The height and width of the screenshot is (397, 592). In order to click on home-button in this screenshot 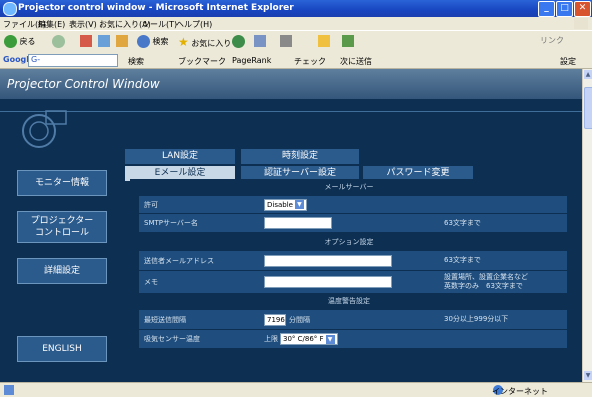, I will do `click(122, 41)`.